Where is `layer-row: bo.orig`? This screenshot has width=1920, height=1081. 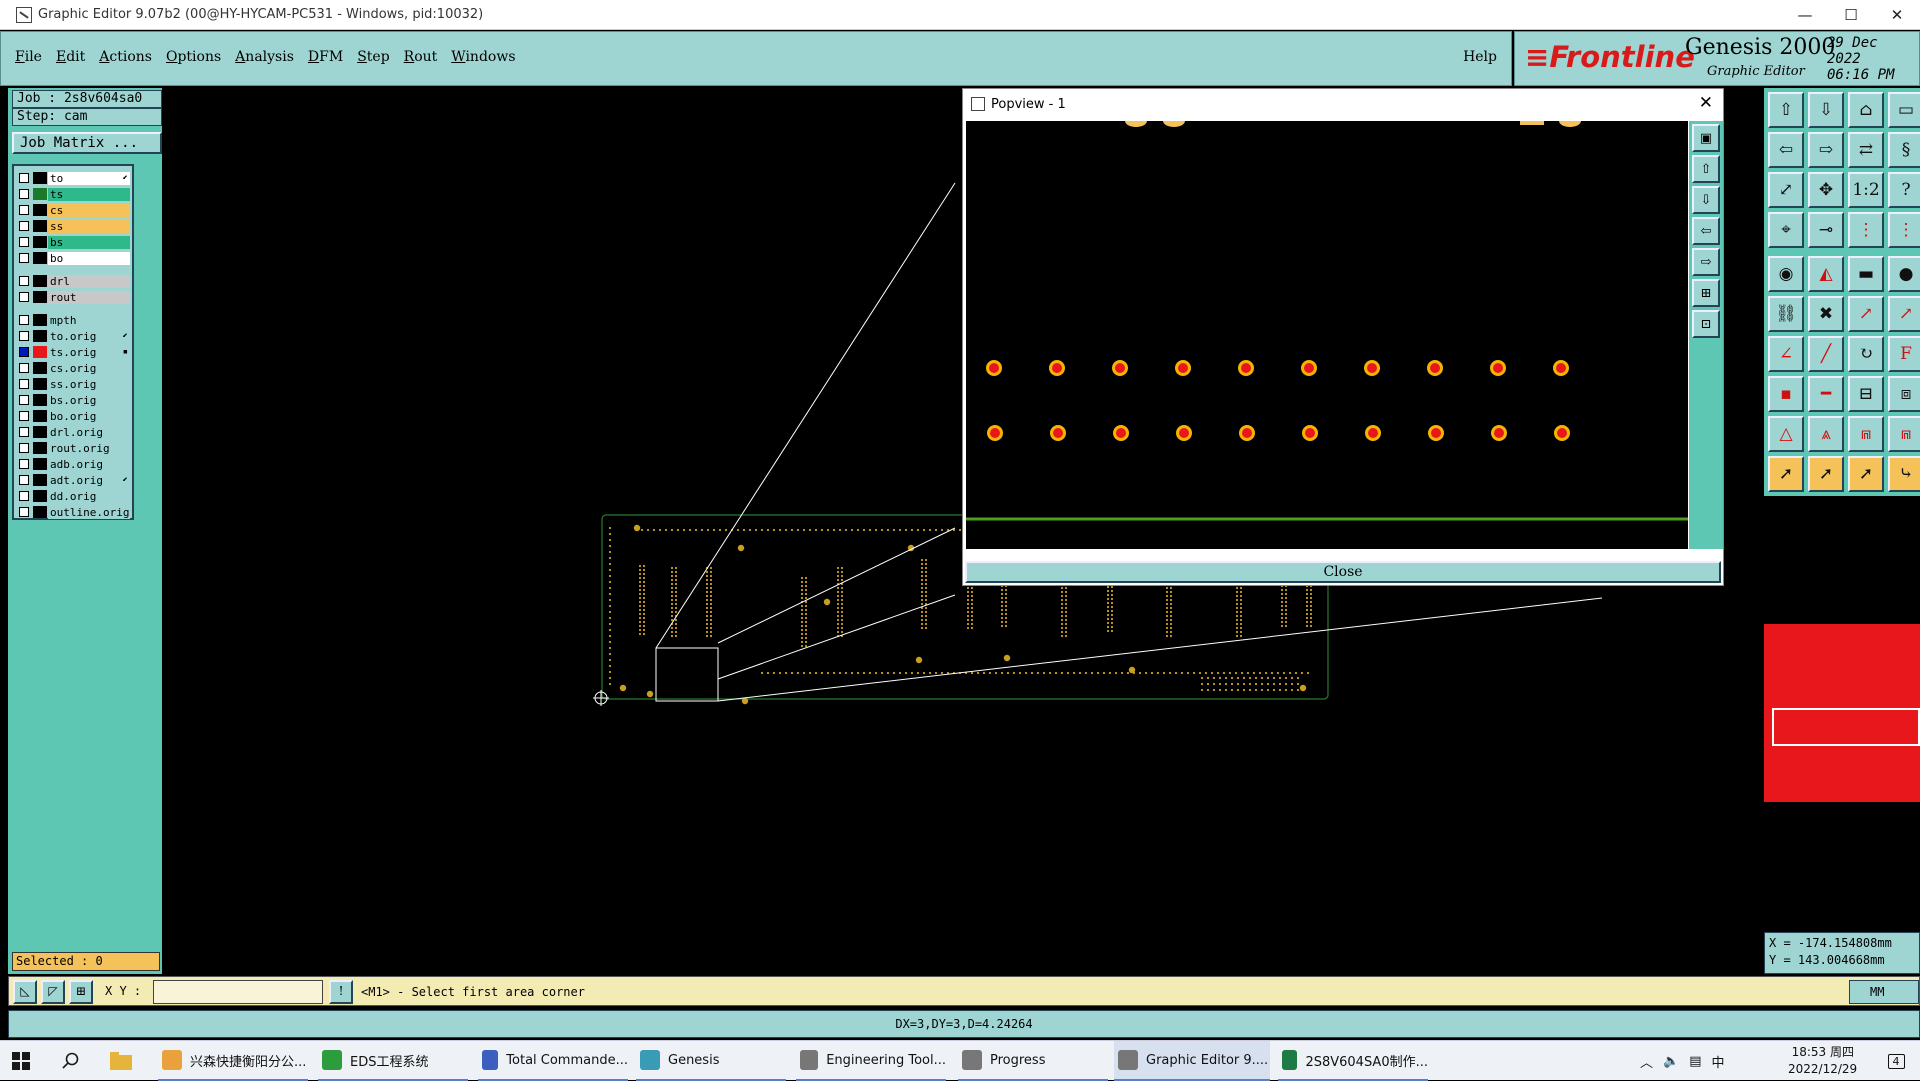
layer-row: bo.orig is located at coordinates (73, 416).